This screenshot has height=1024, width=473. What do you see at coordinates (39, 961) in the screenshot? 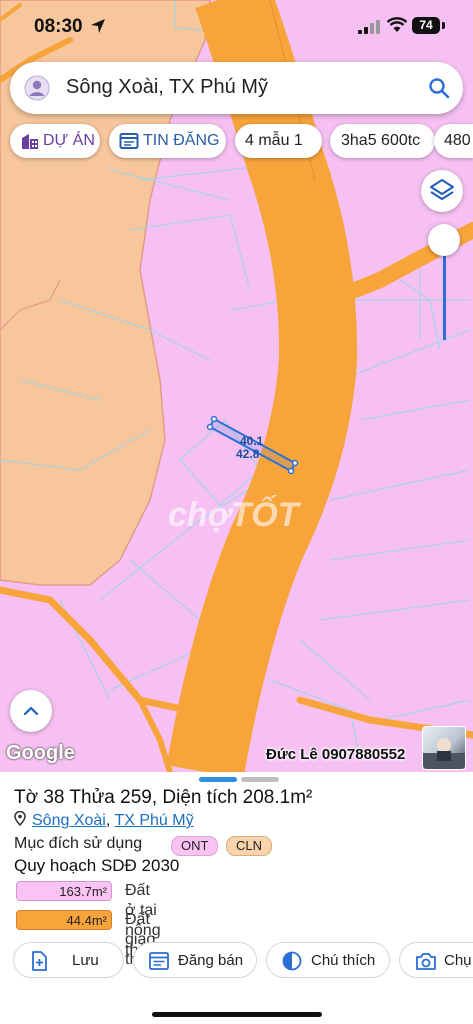
I see `add-file-icon` at bounding box center [39, 961].